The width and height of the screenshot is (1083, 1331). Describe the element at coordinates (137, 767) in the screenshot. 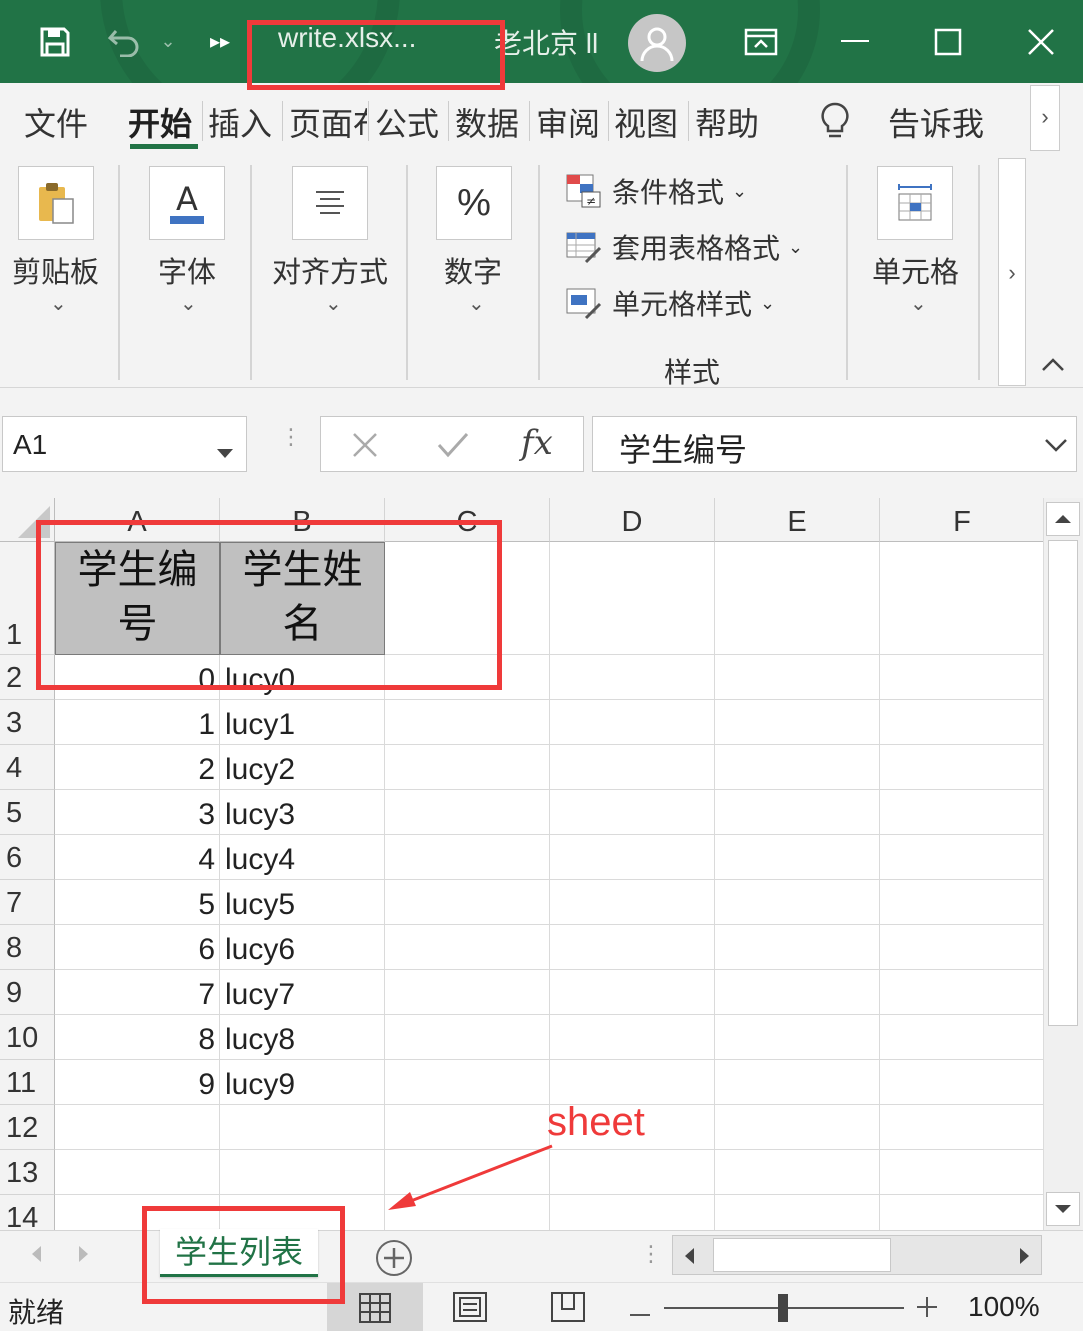

I see `cell-student-id: 2` at that location.